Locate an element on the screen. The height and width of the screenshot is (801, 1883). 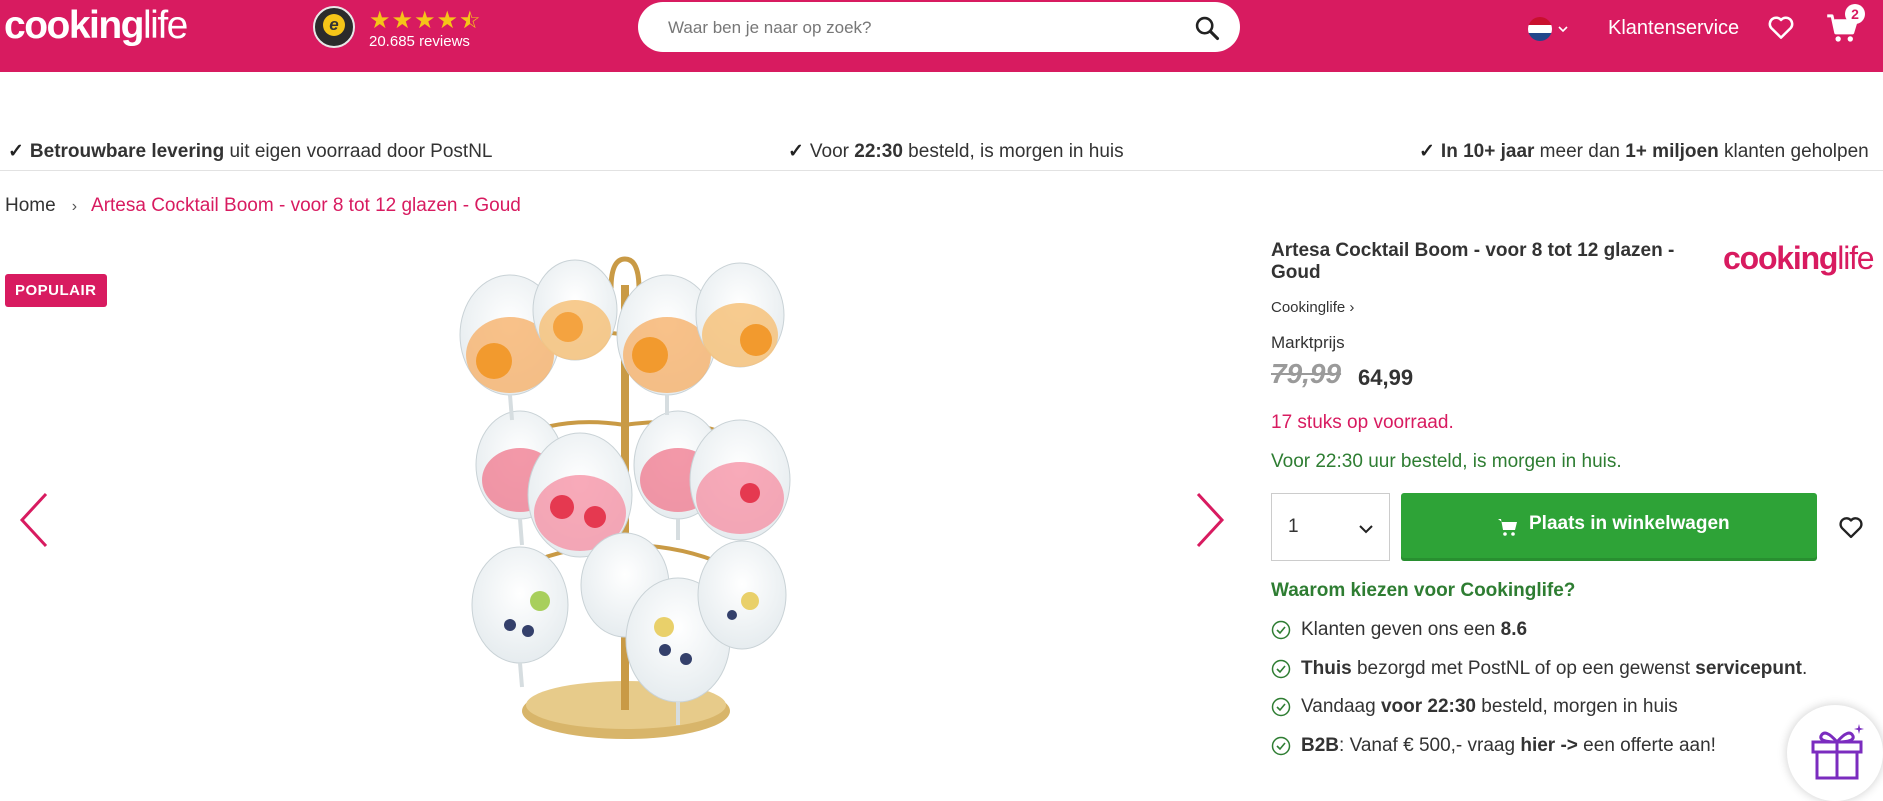
cart-count-badge: 2 is located at coordinates (1855, 14).